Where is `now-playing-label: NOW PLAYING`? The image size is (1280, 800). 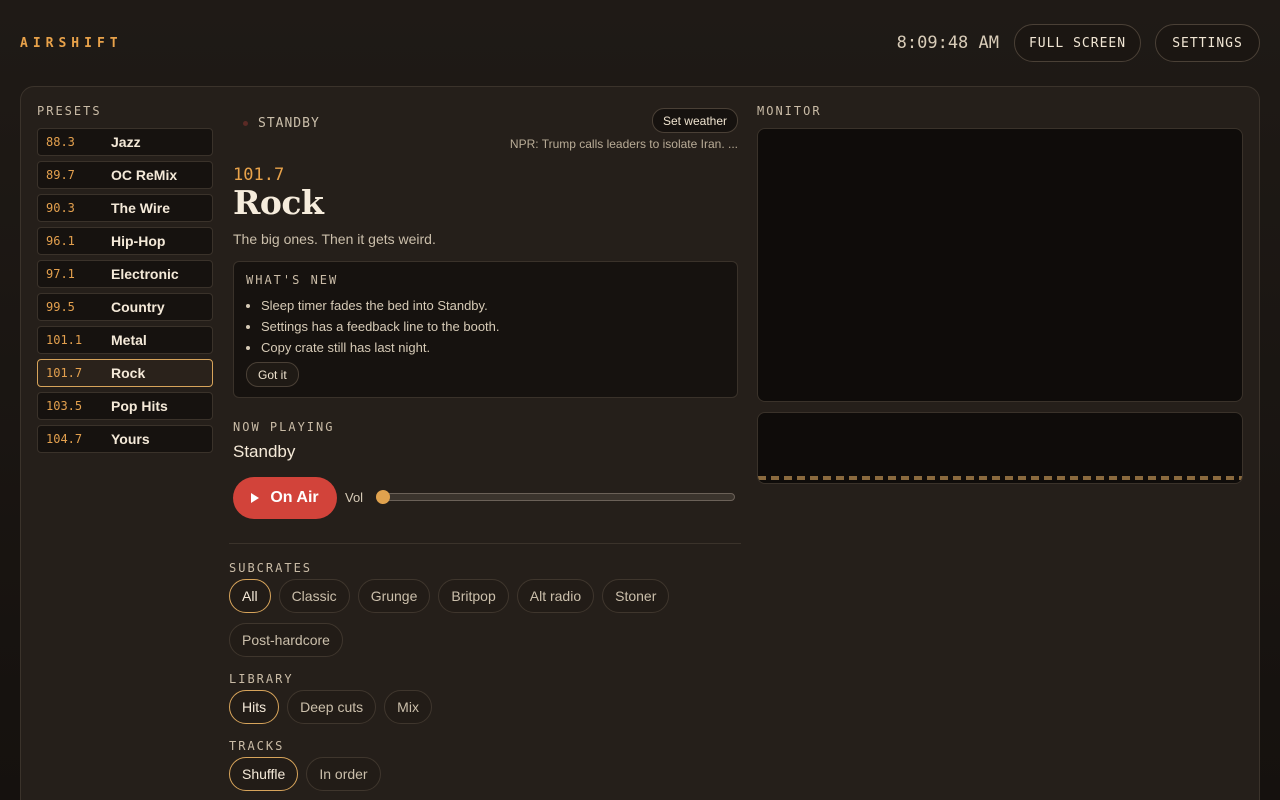
now-playing-label: NOW PLAYING is located at coordinates (284, 427).